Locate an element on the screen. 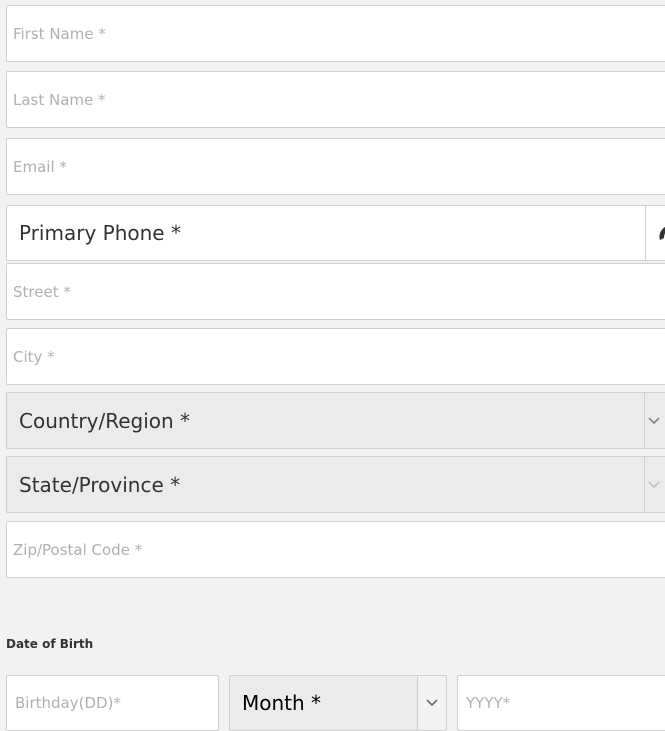 The width and height of the screenshot is (665, 731). phone-icon is located at coordinates (655, 233).